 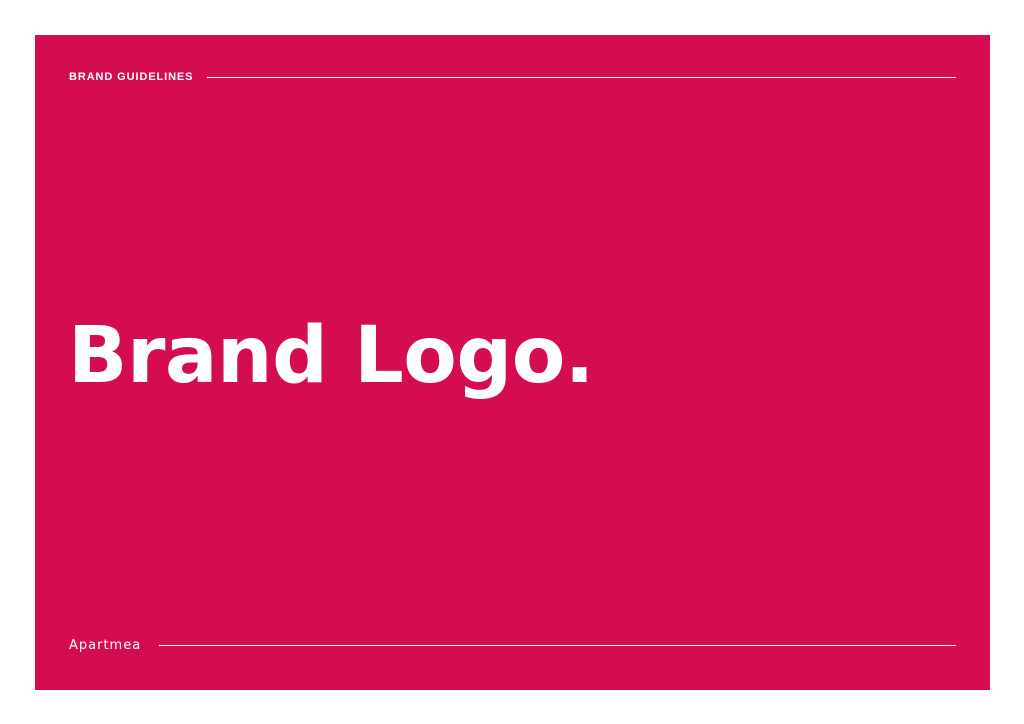 I want to click on page-title: Brand Logo., so click(x=331, y=356).